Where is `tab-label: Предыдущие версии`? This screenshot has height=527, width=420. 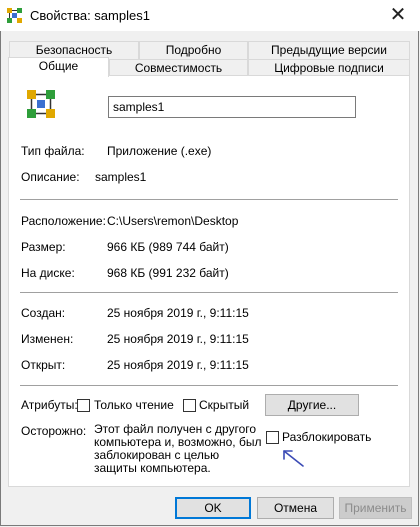 tab-label: Предыдущие версии is located at coordinates (329, 50).